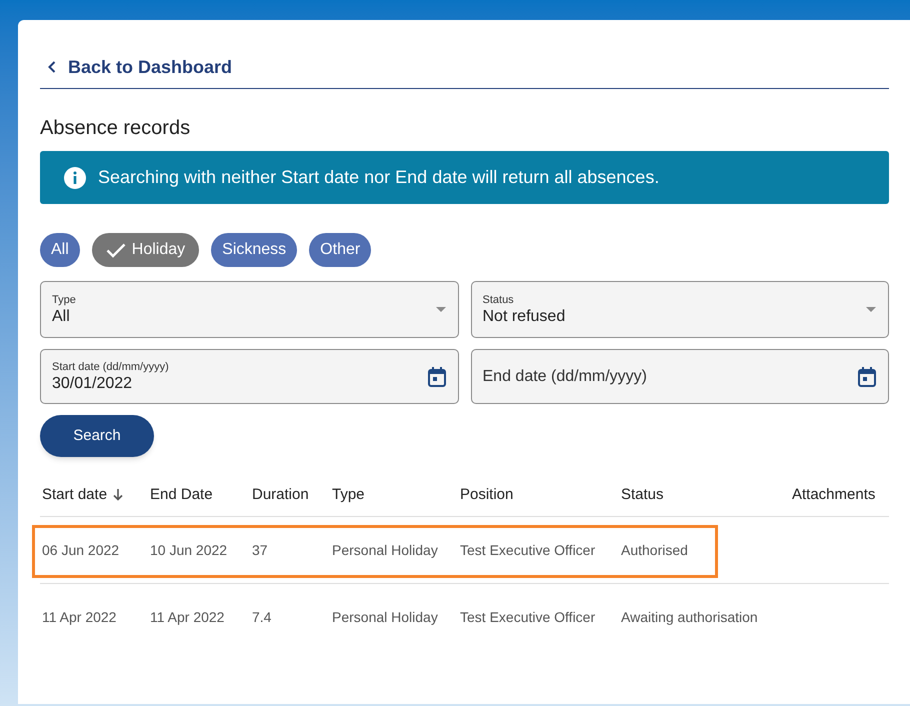  Describe the element at coordinates (261, 617) in the screenshot. I see `table-cell-text: 7.4` at that location.